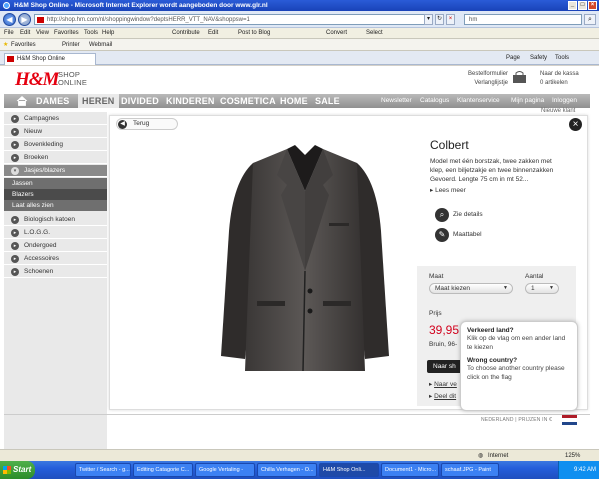 This screenshot has height=479, width=599. Describe the element at coordinates (37, 232) in the screenshot. I see `sidebar-item-label: L.O.G.G.` at that location.